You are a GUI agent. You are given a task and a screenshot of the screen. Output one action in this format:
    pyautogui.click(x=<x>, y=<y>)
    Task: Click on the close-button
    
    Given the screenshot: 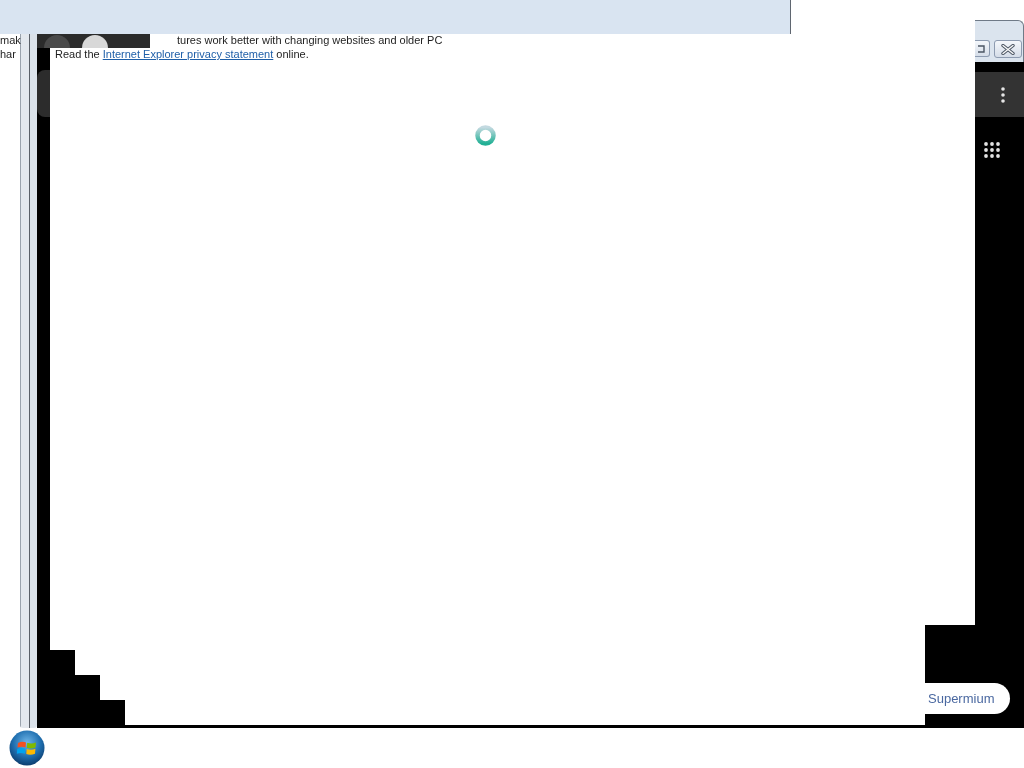 What is the action you would take?
    pyautogui.click(x=1008, y=49)
    